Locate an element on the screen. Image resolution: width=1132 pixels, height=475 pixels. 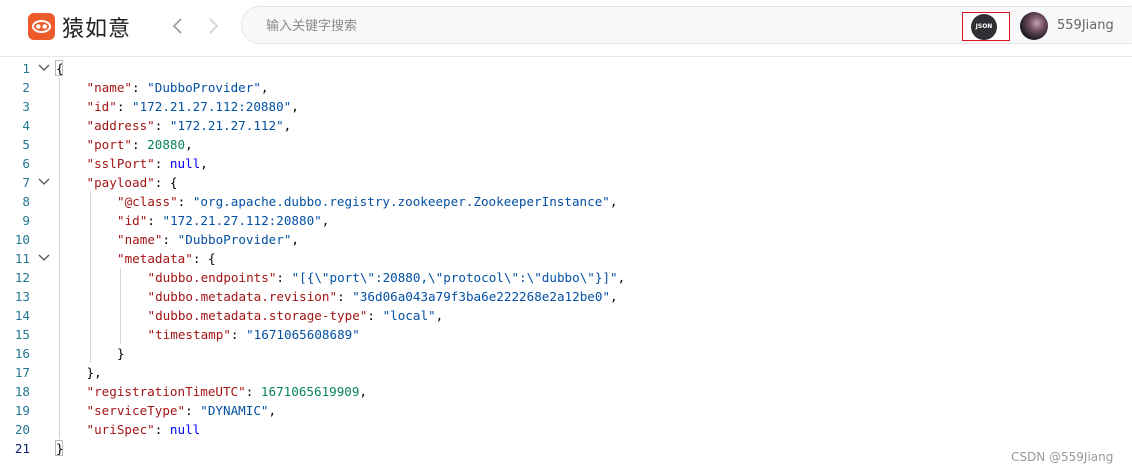
code-line: 18 "registrationTimeUTC": 1671065619909, is located at coordinates (566, 391).